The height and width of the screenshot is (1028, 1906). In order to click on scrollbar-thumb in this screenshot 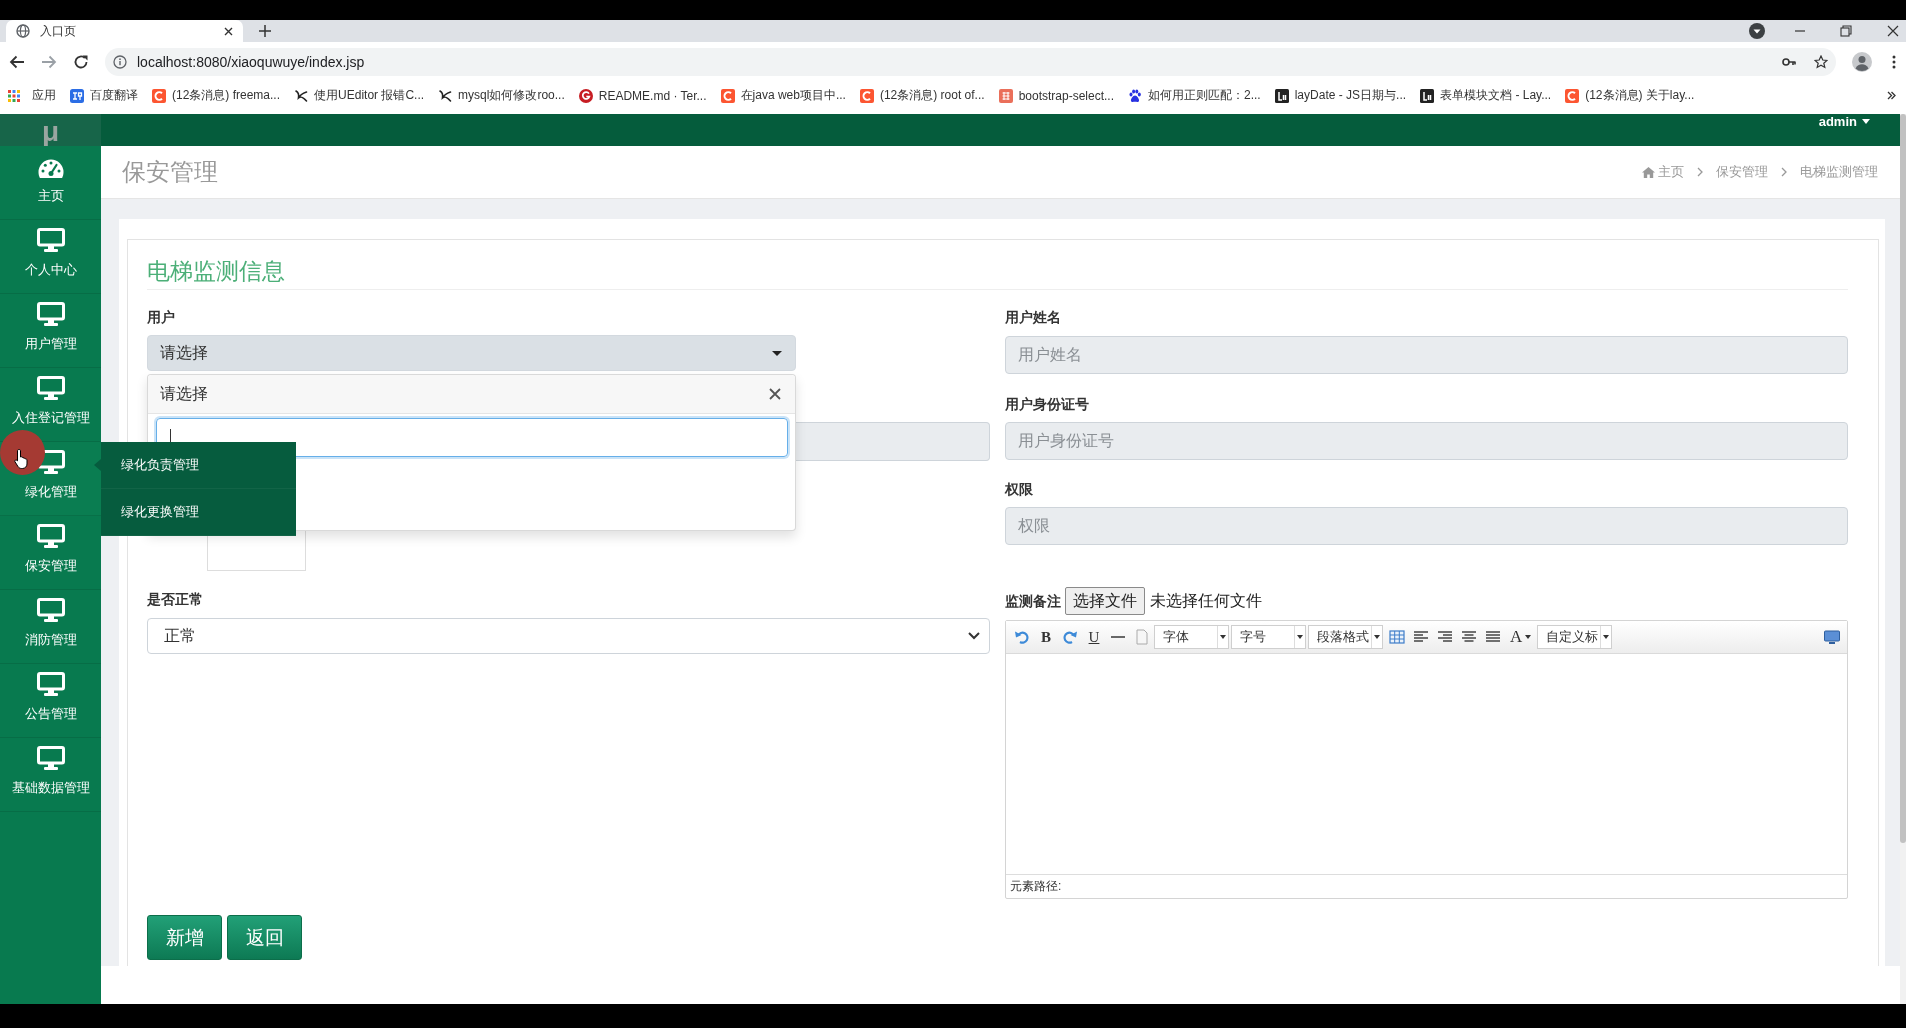, I will do `click(1903, 478)`.